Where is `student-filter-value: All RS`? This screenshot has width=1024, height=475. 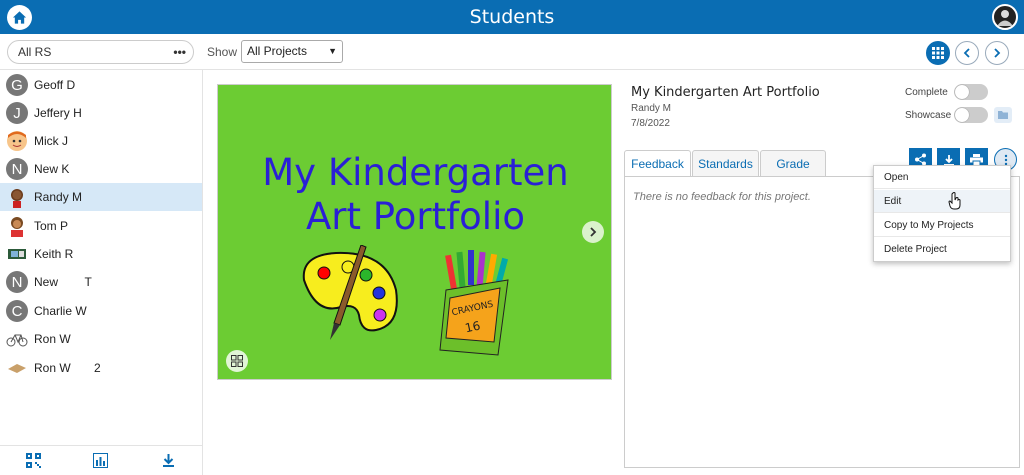
student-filter-value: All RS is located at coordinates (35, 52).